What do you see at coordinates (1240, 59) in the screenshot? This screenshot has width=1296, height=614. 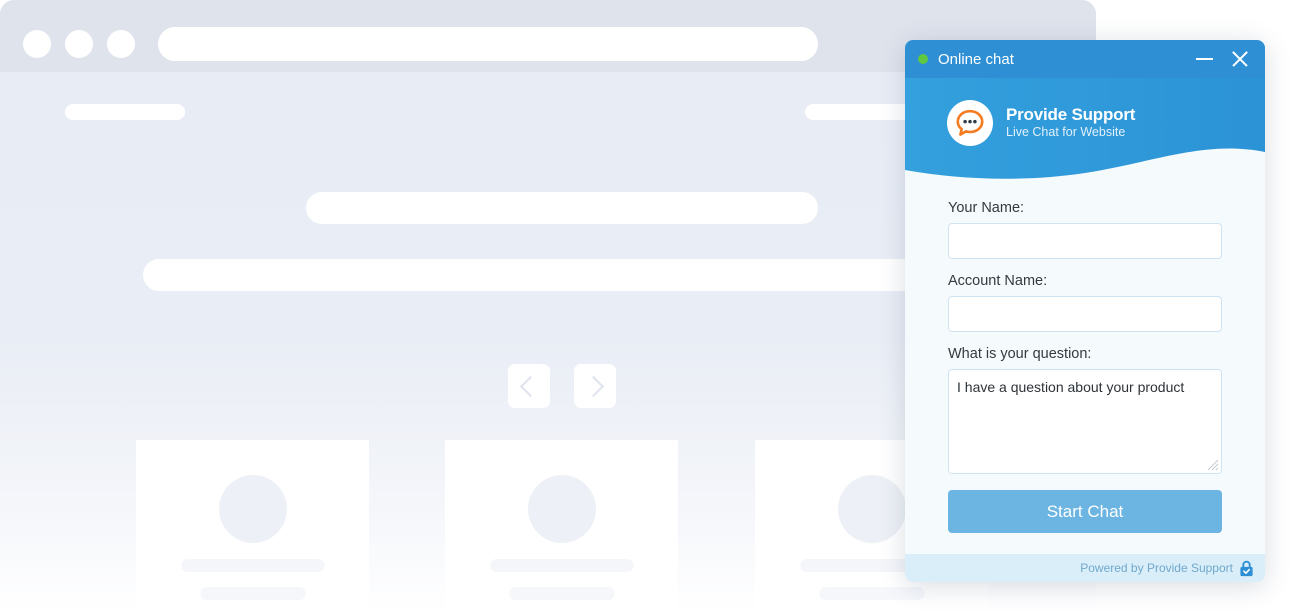 I see `close-icon` at bounding box center [1240, 59].